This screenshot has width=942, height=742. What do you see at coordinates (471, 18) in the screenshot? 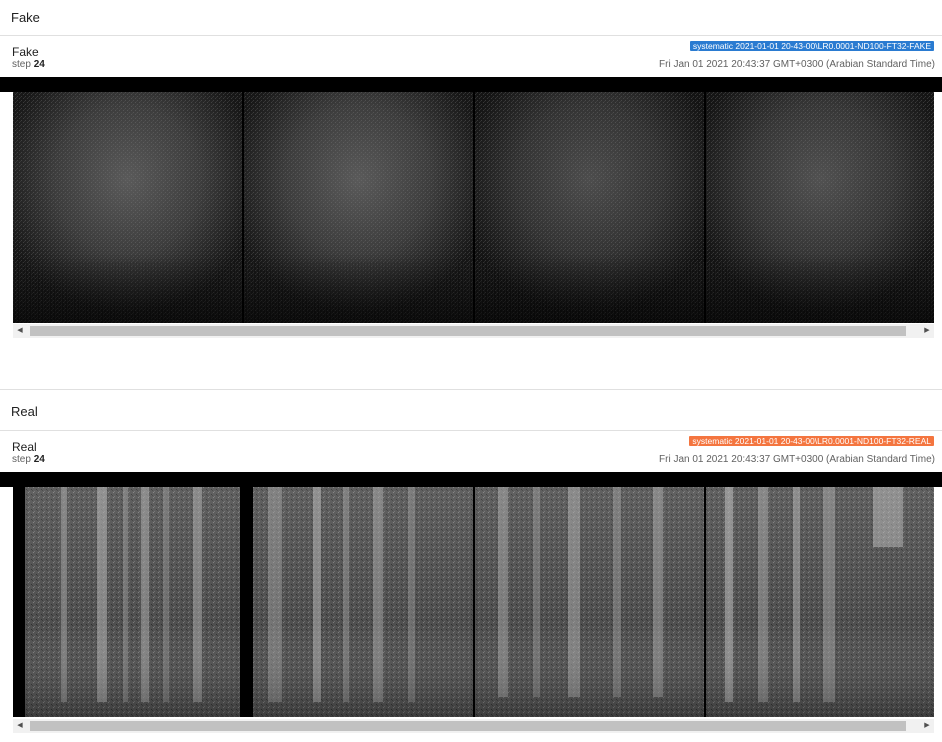
I see `group-header-fake: Fake` at bounding box center [471, 18].